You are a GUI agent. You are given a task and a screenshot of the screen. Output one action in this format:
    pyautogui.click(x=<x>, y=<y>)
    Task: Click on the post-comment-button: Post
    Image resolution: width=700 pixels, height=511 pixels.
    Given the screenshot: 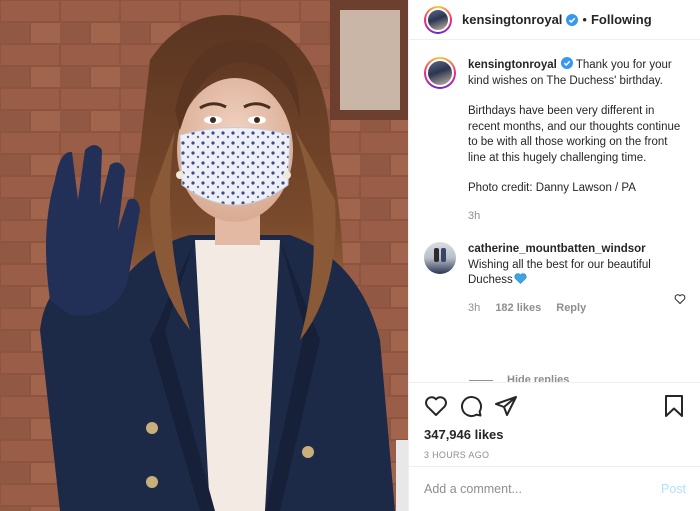 What is the action you would take?
    pyautogui.click(x=673, y=489)
    